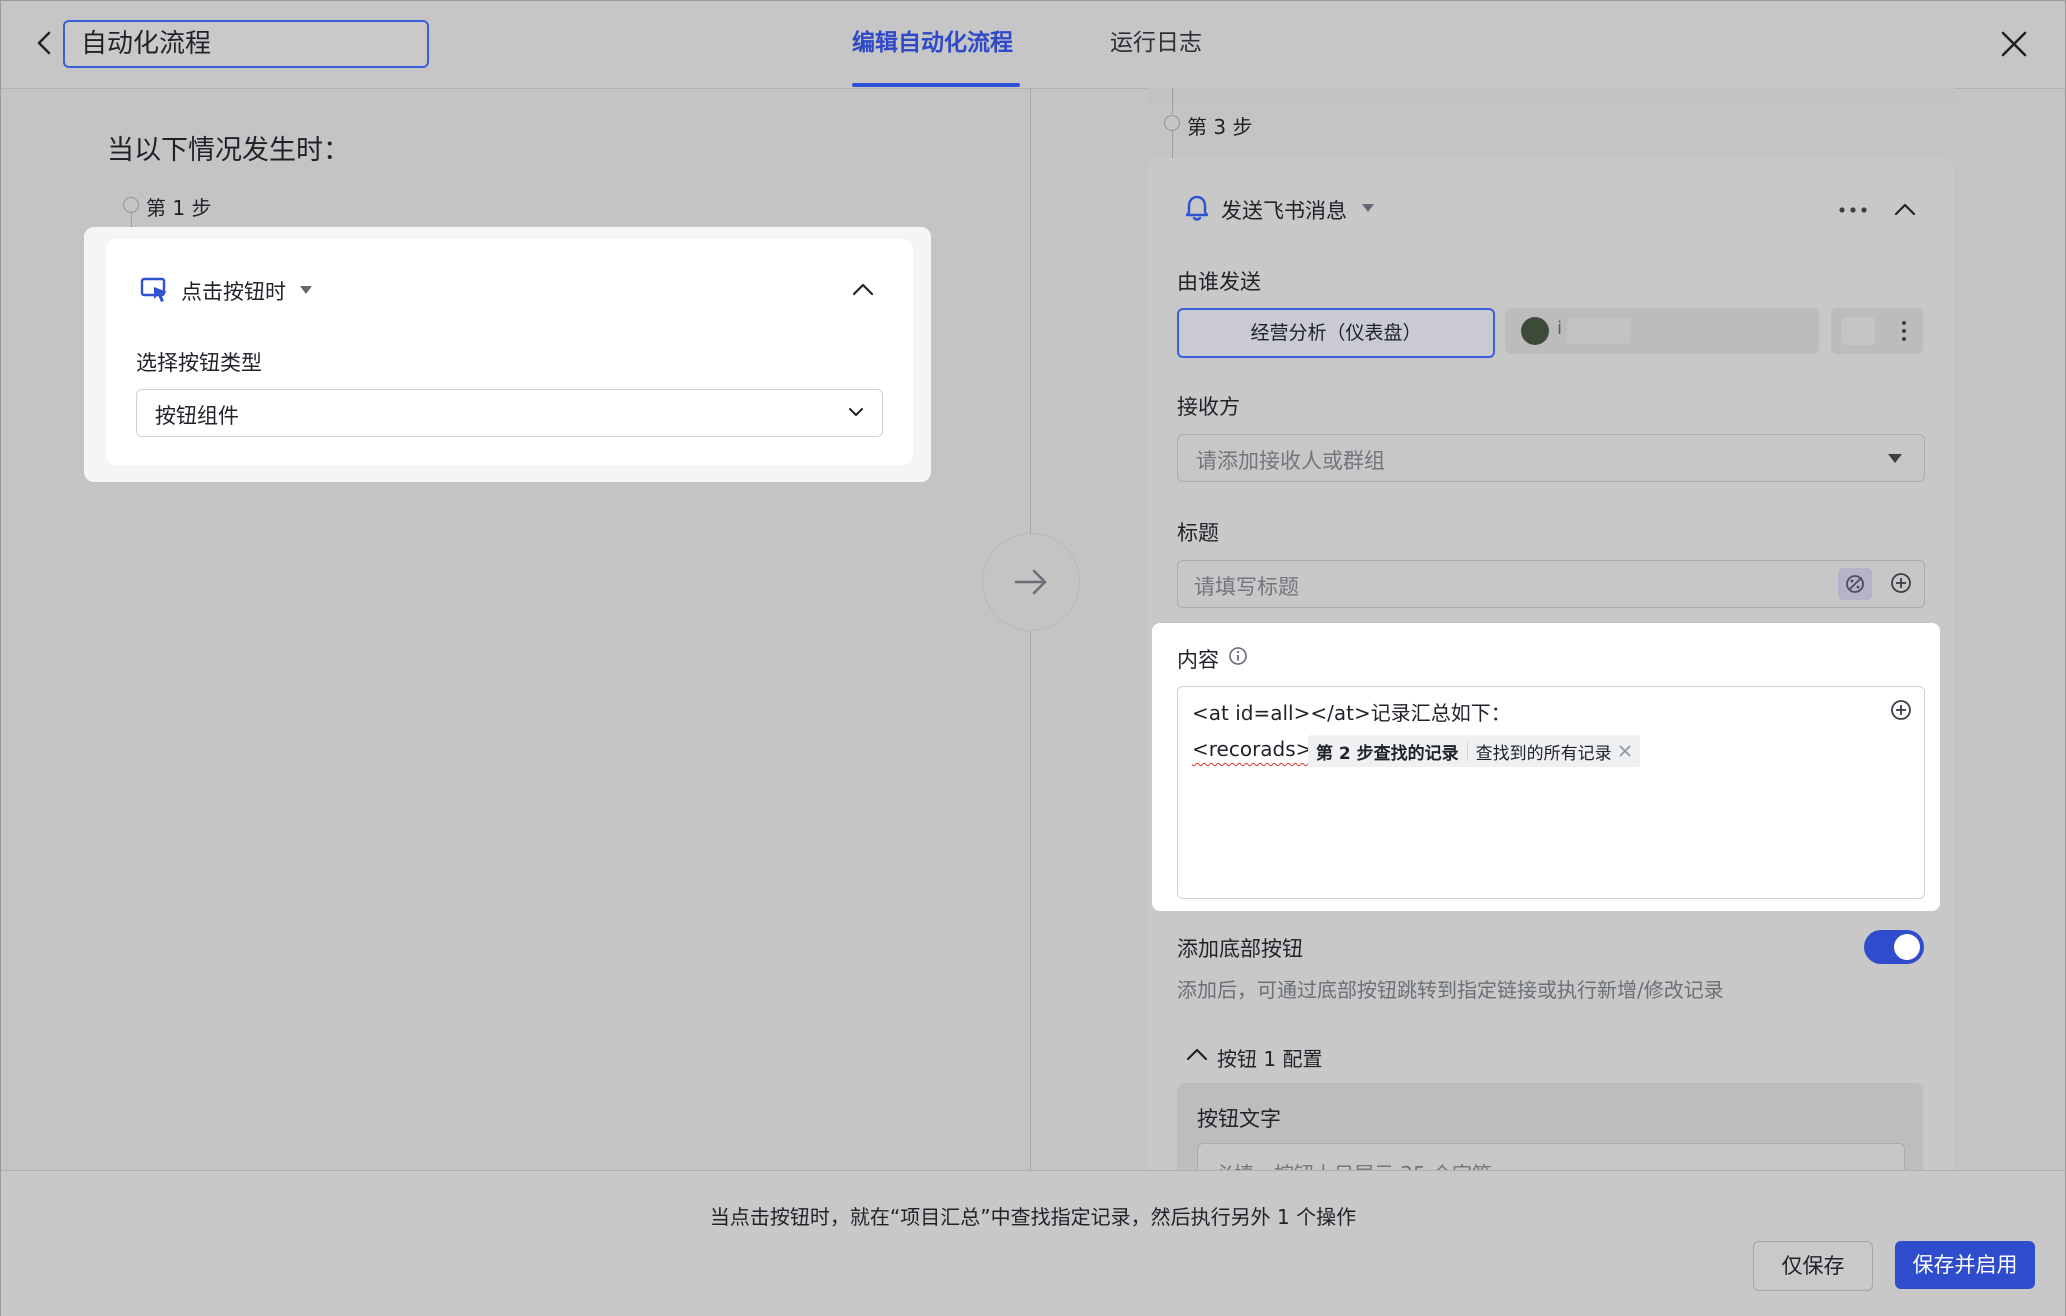  What do you see at coordinates (1238, 656) in the screenshot?
I see `info-icon` at bounding box center [1238, 656].